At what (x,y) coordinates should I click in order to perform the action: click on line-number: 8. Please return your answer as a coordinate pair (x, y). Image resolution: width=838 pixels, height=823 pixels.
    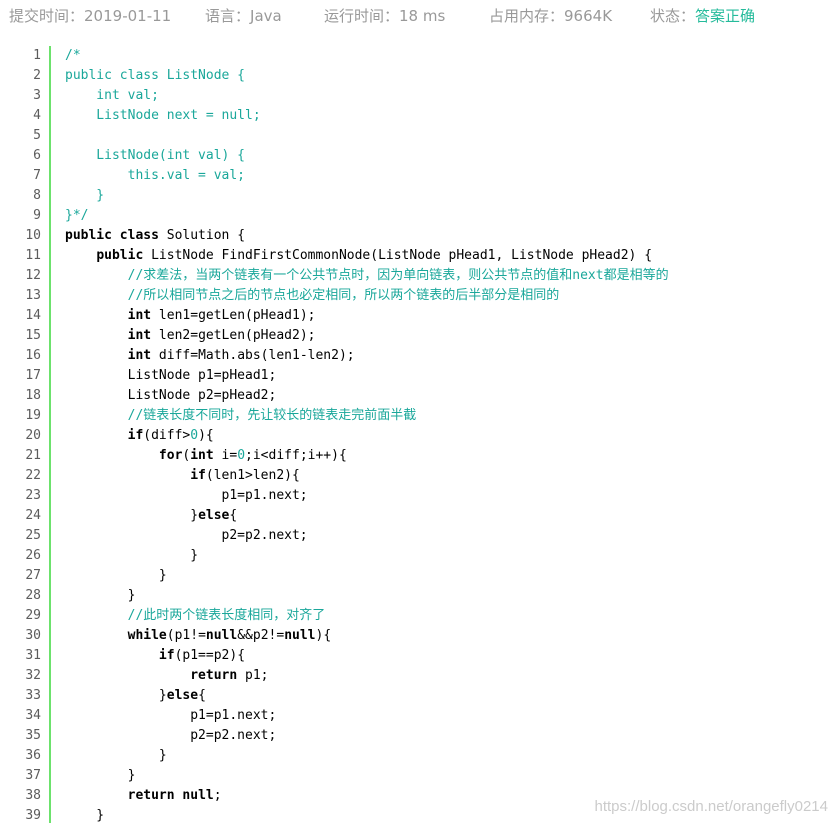
    Looking at the image, I should click on (37, 195).